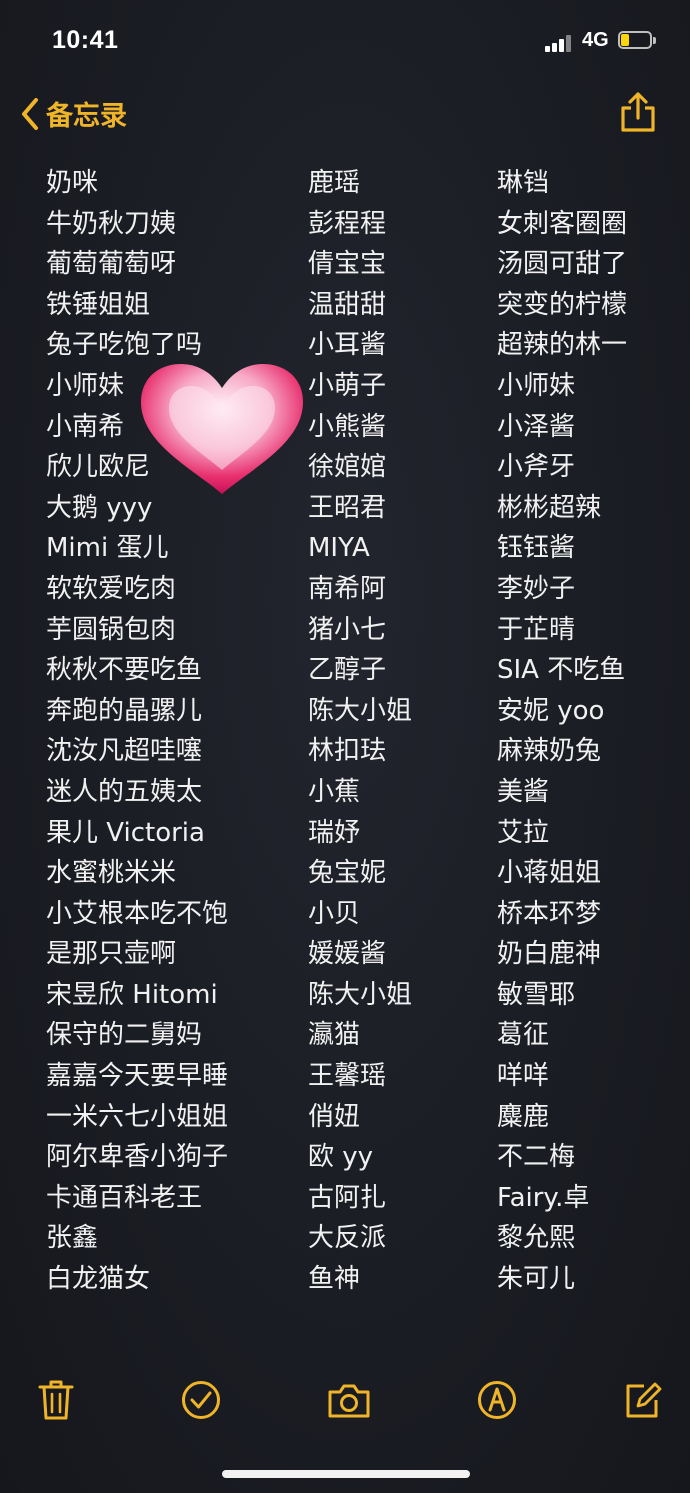 The image size is (690, 1493). I want to click on name-entry: 小斧牙, so click(536, 467).